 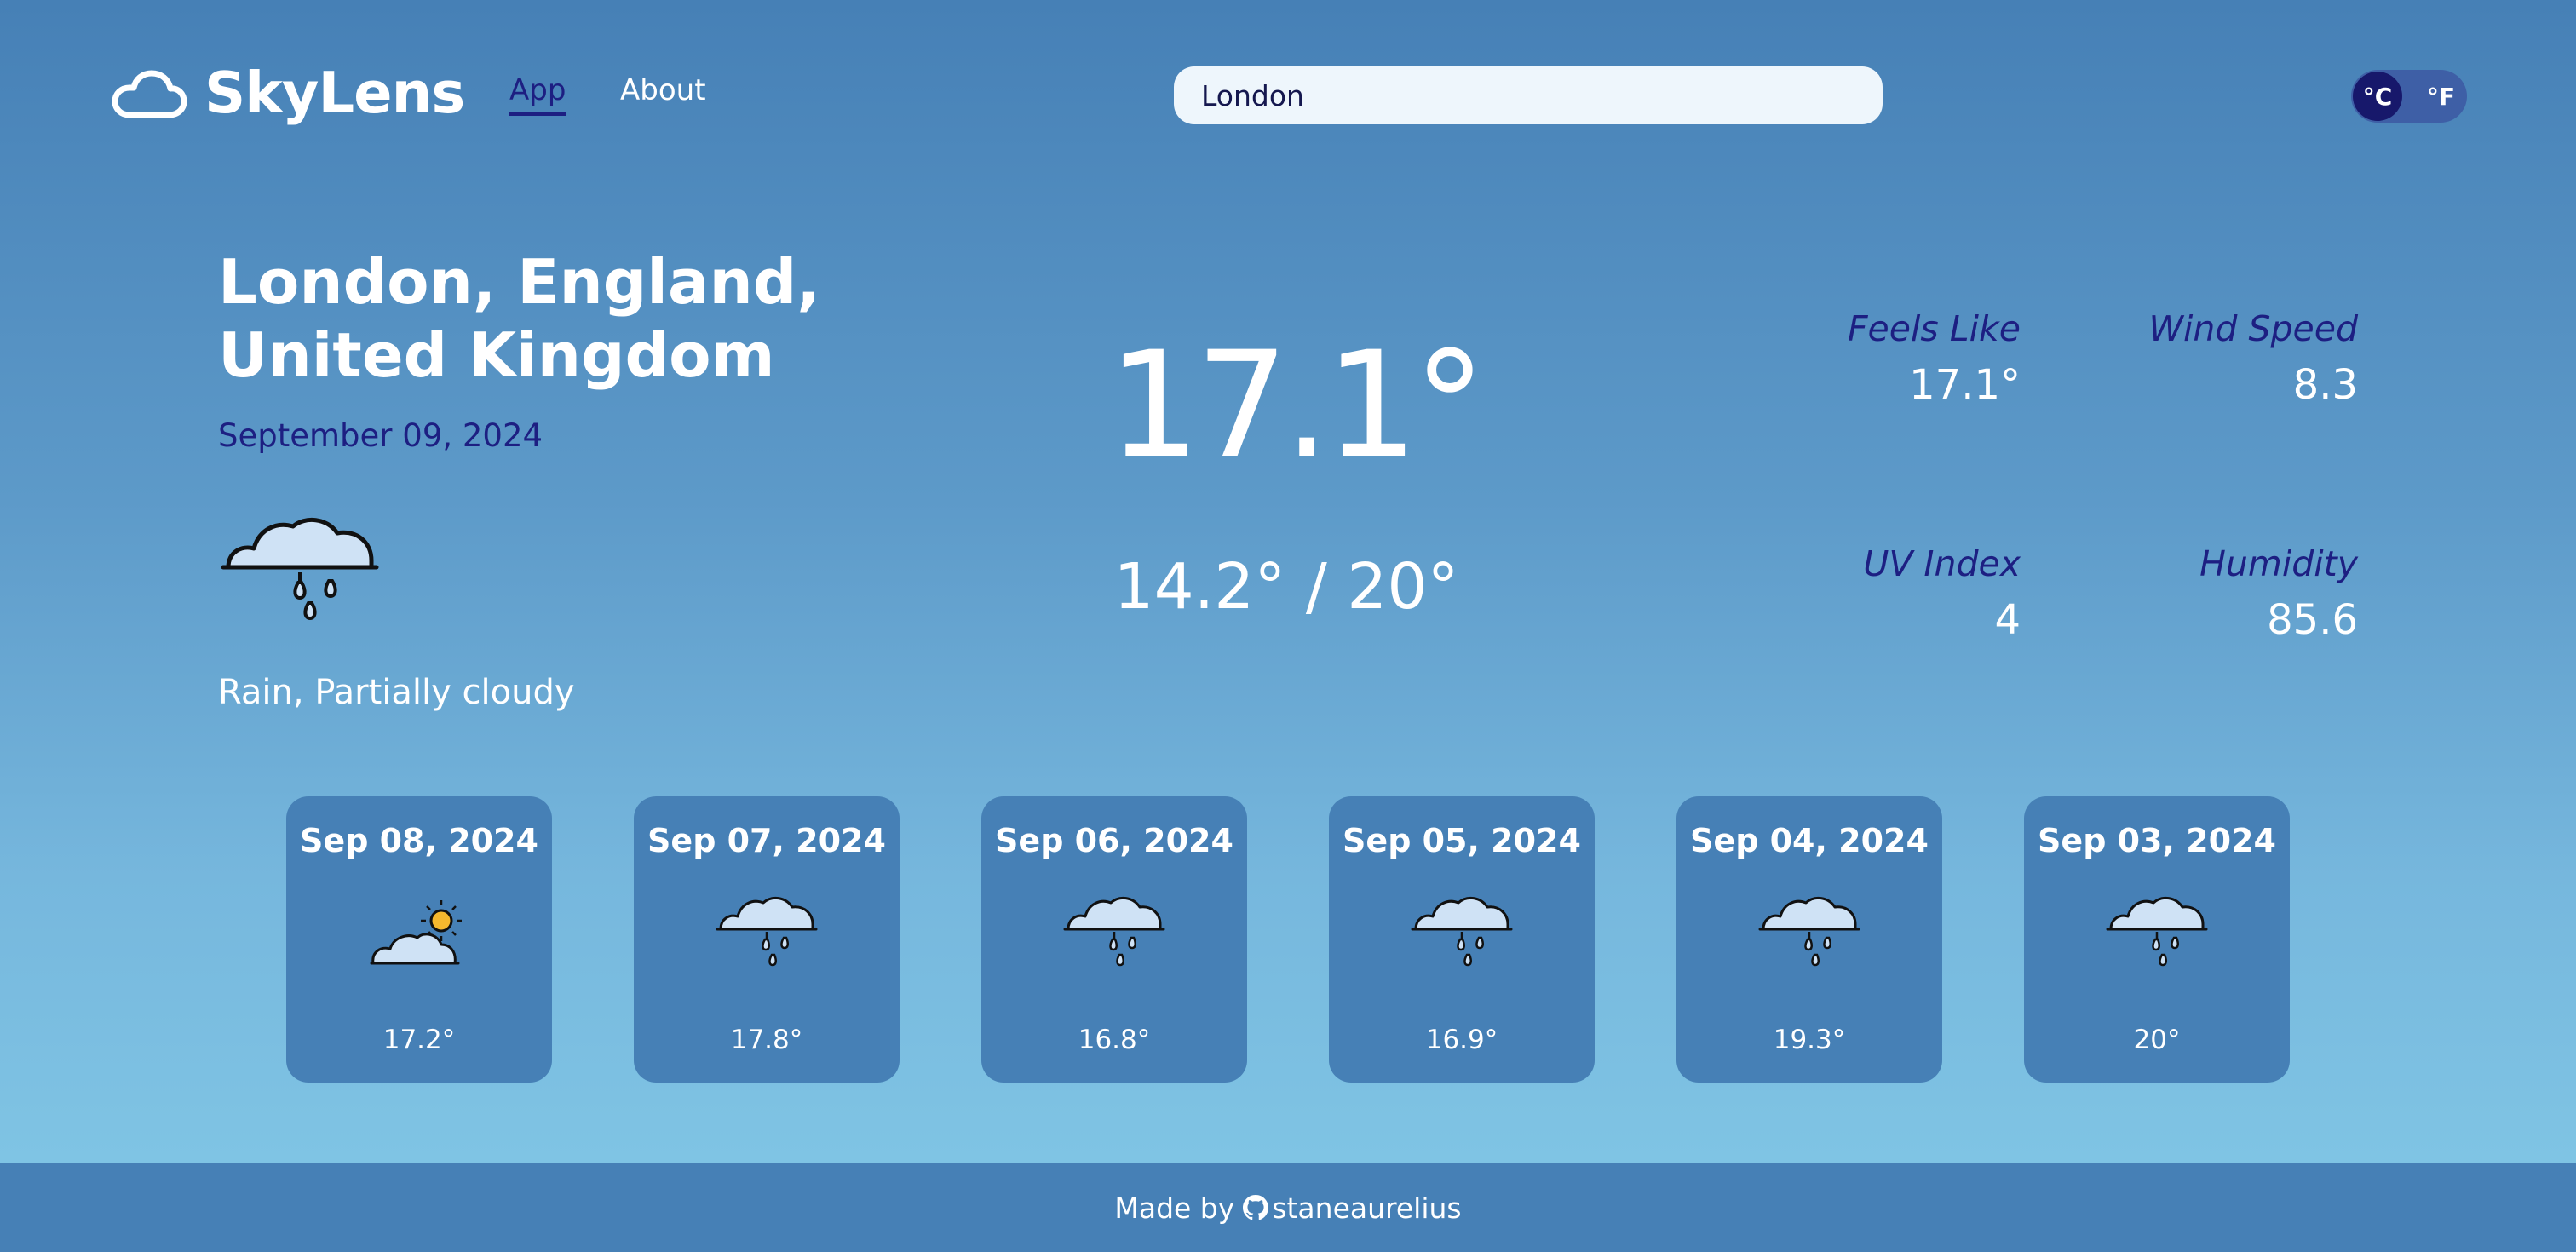 I want to click on forecast-card: Sep 04, 2024 19.3°, so click(x=1809, y=939).